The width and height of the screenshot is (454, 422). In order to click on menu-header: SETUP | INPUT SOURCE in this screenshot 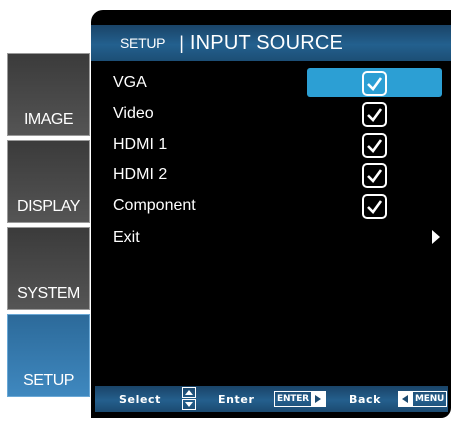, I will do `click(271, 43)`.